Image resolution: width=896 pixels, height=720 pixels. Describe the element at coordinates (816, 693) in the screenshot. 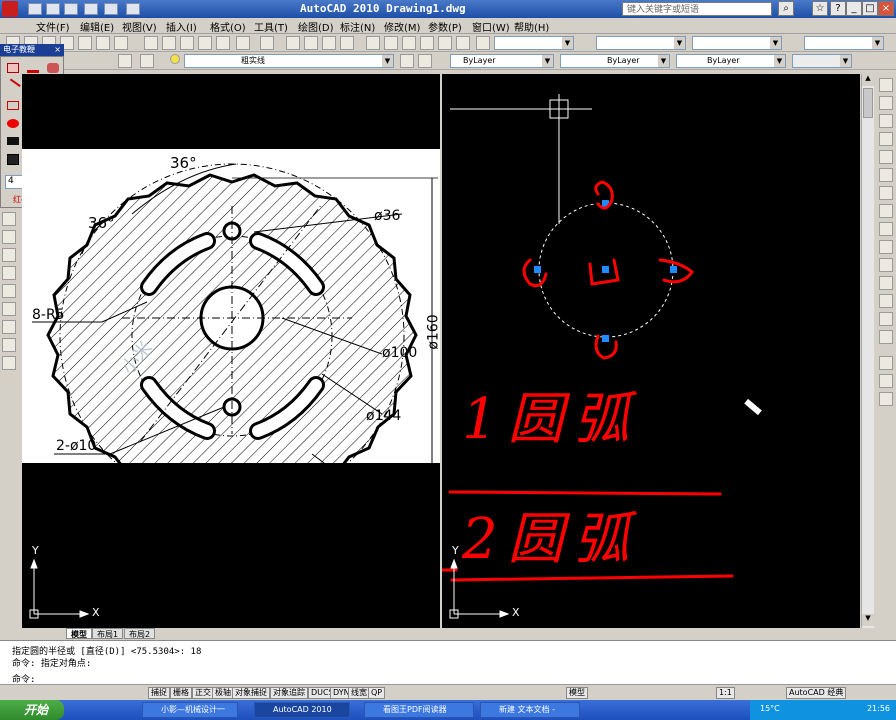

I see `workspace-switch: AutoCAD 经典` at that location.